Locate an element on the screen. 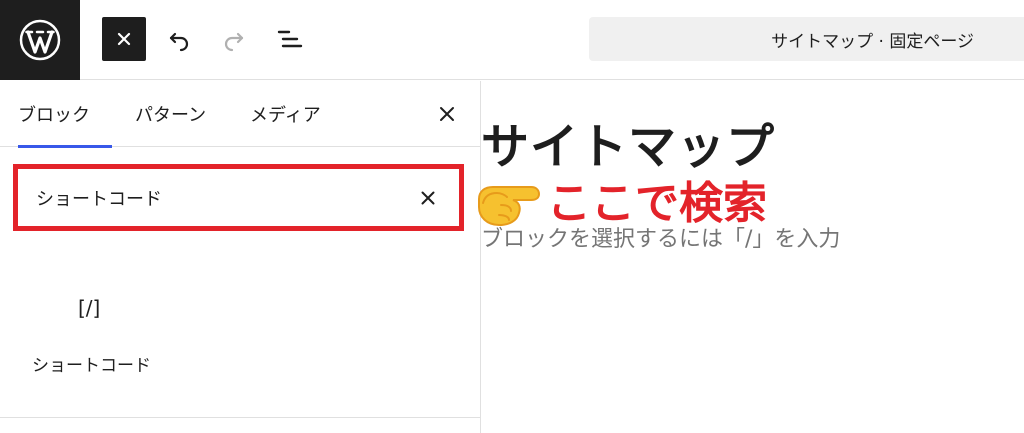  pointing-hand-icon is located at coordinates (509, 206).